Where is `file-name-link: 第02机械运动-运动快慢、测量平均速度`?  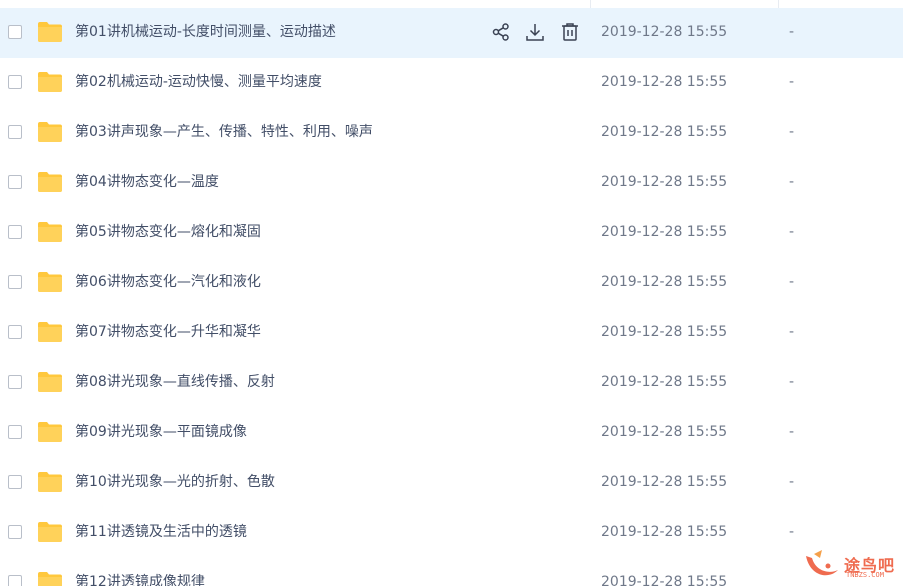 file-name-link: 第02机械运动-运动快慢、测量平均速度 is located at coordinates (198, 82).